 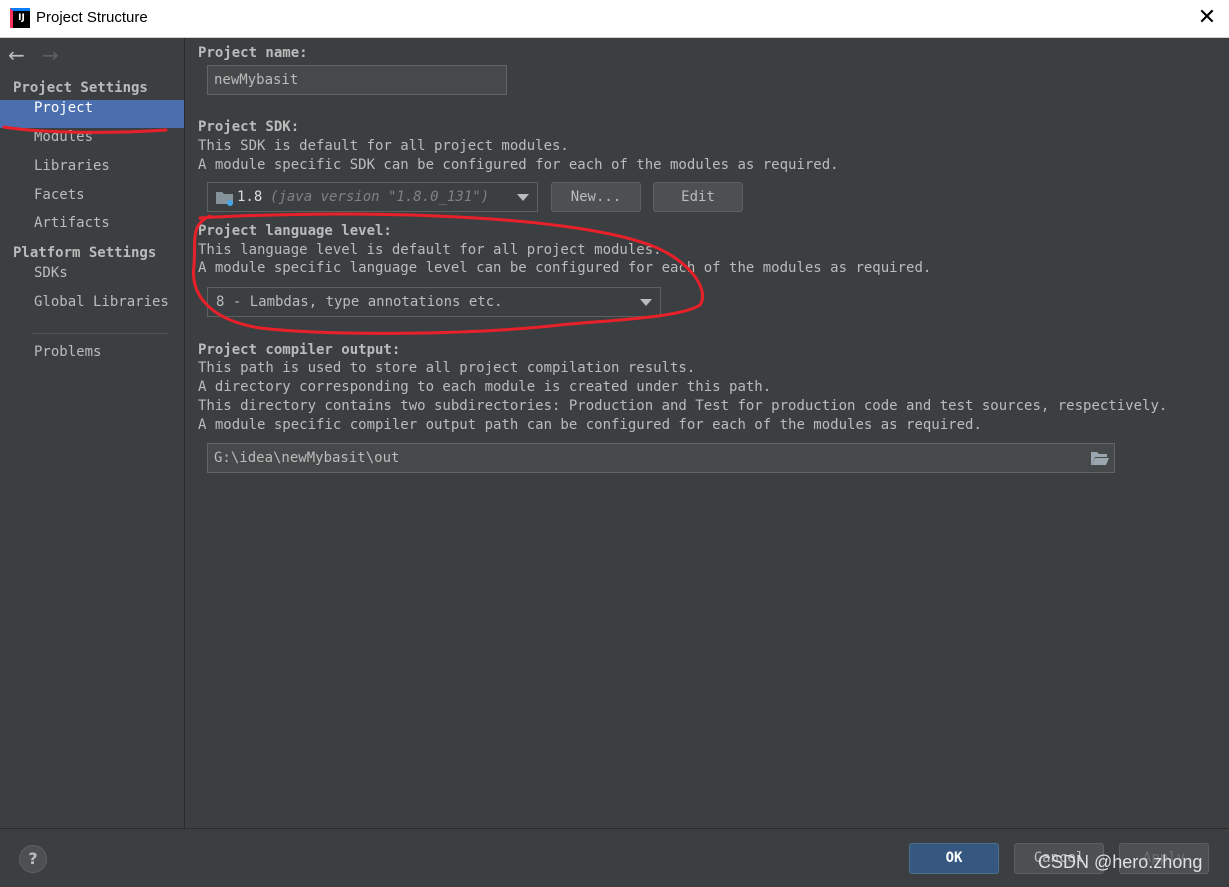 What do you see at coordinates (1120, 862) in the screenshot?
I see `watermark: CSDN @hero.zhong` at bounding box center [1120, 862].